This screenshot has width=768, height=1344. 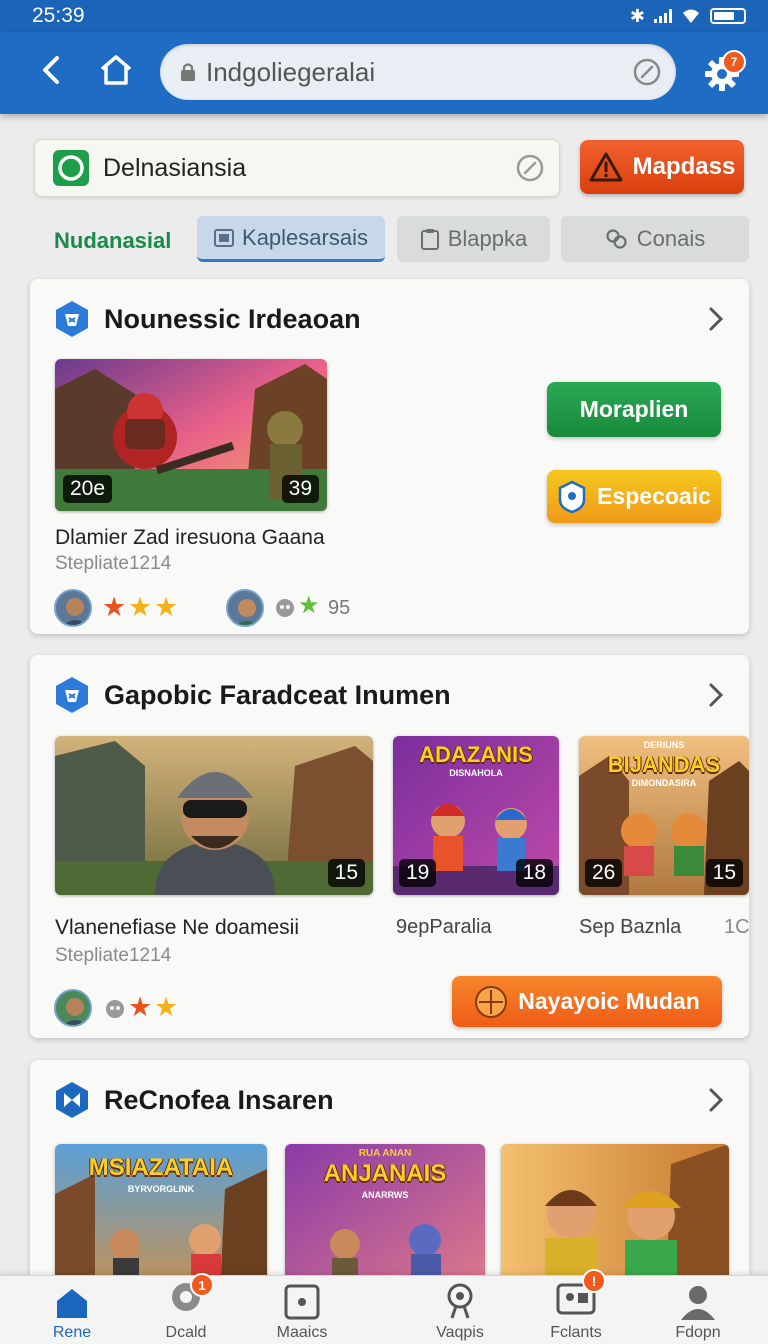 I want to click on alert-button-label: Mapdass, so click(x=684, y=166).